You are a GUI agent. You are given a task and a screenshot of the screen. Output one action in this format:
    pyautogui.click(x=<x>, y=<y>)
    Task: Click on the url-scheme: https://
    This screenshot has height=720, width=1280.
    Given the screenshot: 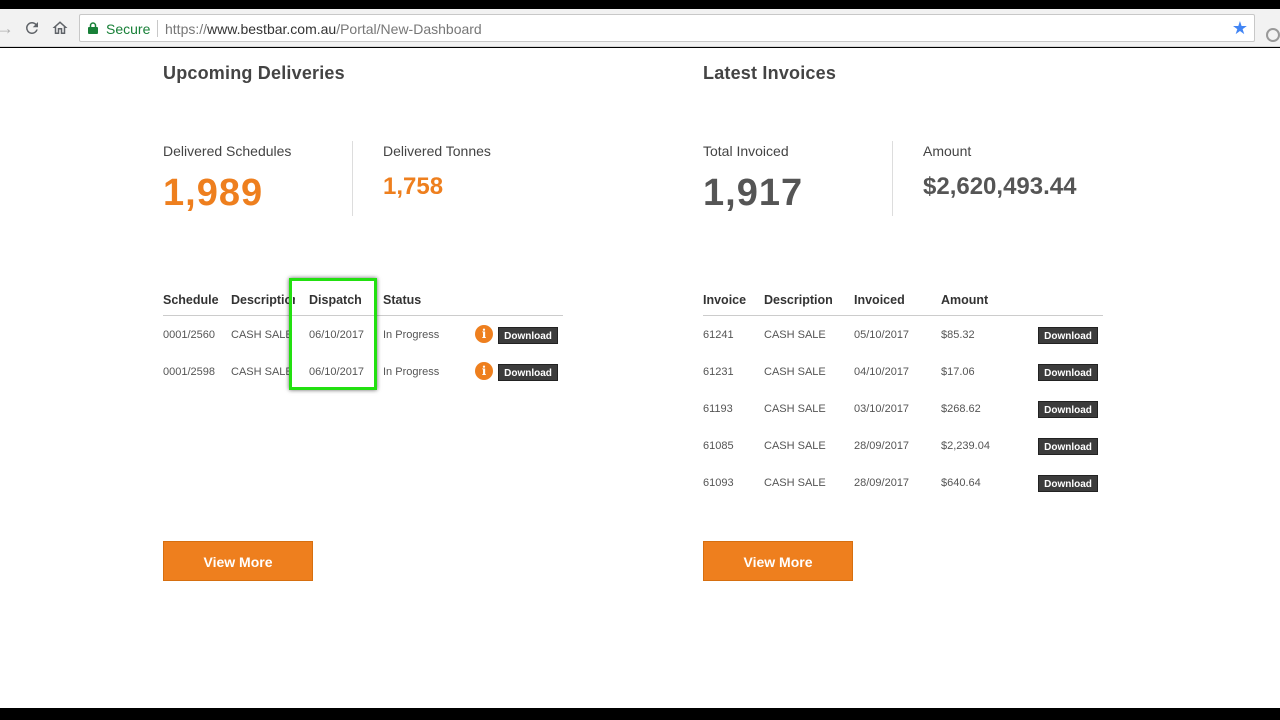 What is the action you would take?
    pyautogui.click(x=186, y=29)
    